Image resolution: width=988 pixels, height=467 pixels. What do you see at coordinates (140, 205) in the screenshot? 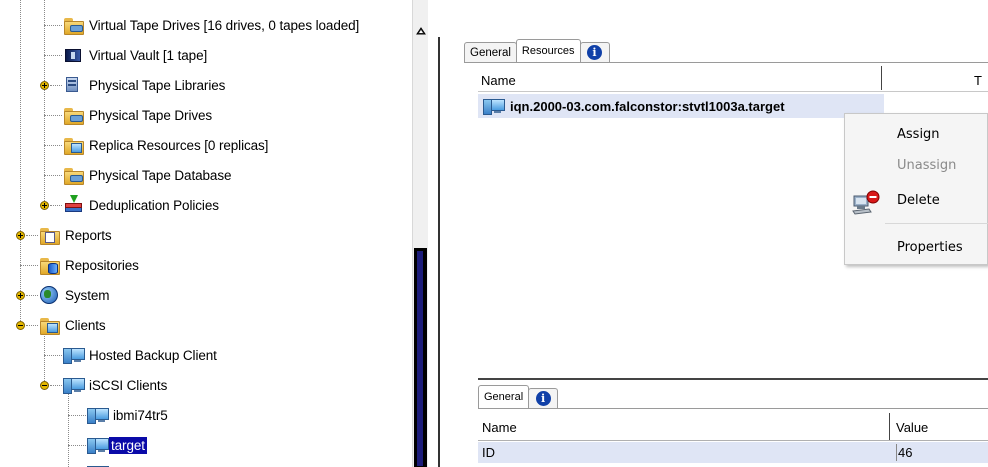
I see `tree-item-deduplication-policies: Deduplication Policies` at bounding box center [140, 205].